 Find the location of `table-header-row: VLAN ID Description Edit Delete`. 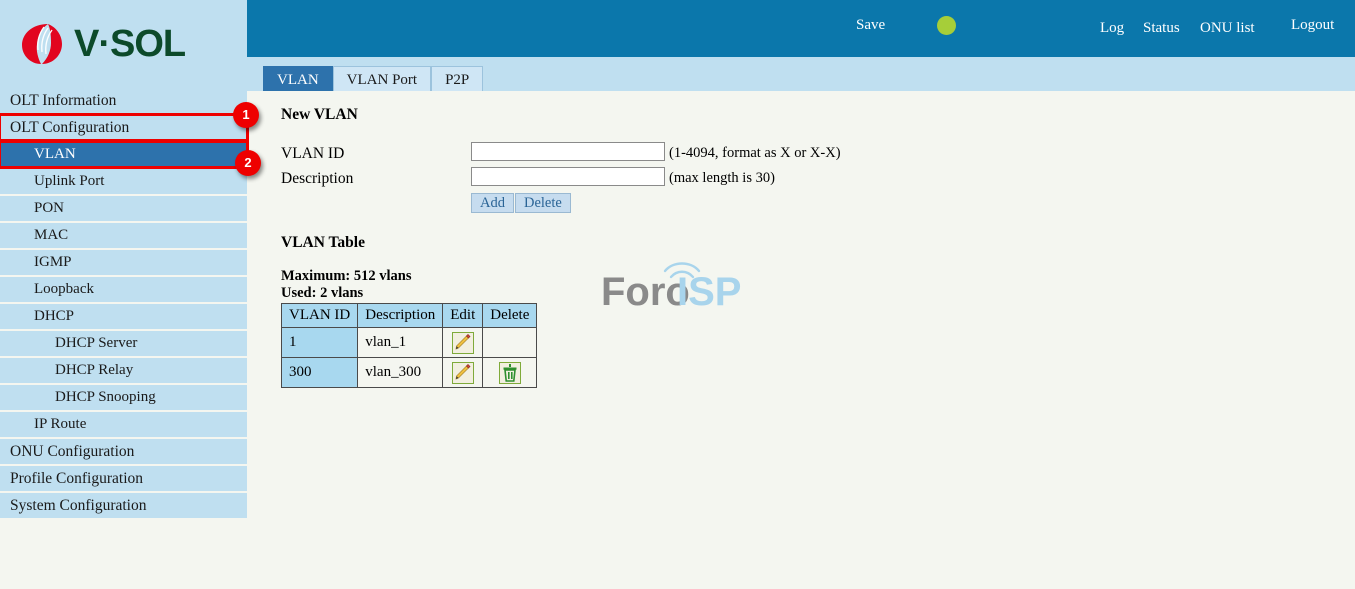

table-header-row: VLAN ID Description Edit Delete is located at coordinates (409, 315).